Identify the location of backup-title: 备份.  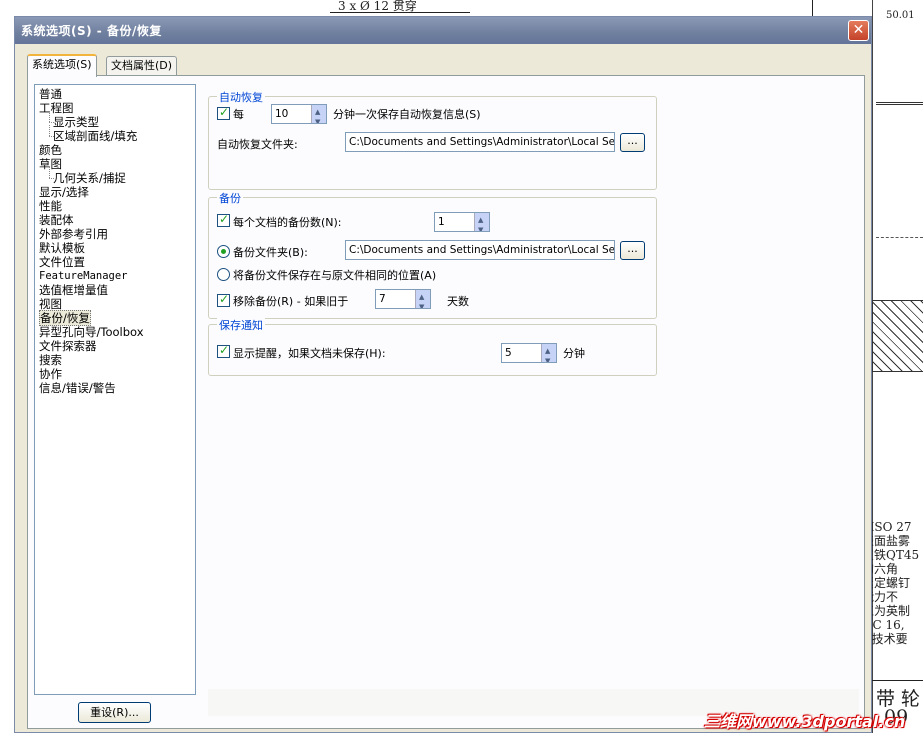
(230, 198).